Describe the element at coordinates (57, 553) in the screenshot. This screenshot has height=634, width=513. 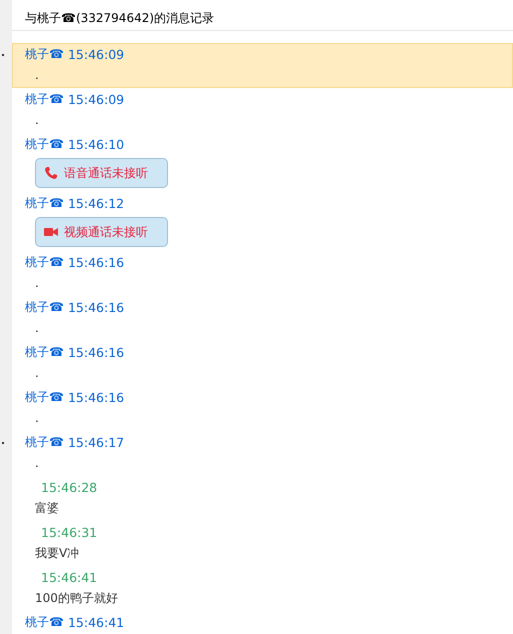
I see `message-text: 我要V冲` at that location.